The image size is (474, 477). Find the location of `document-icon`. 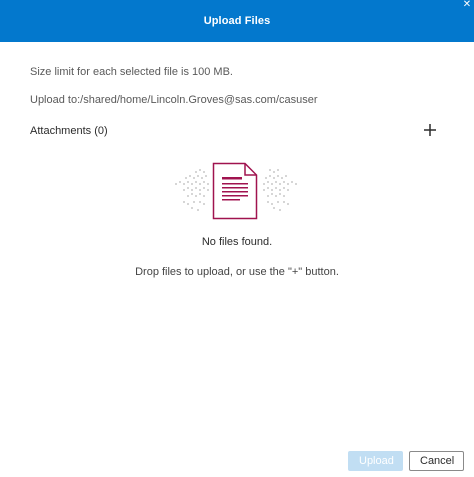

document-icon is located at coordinates (236, 191).